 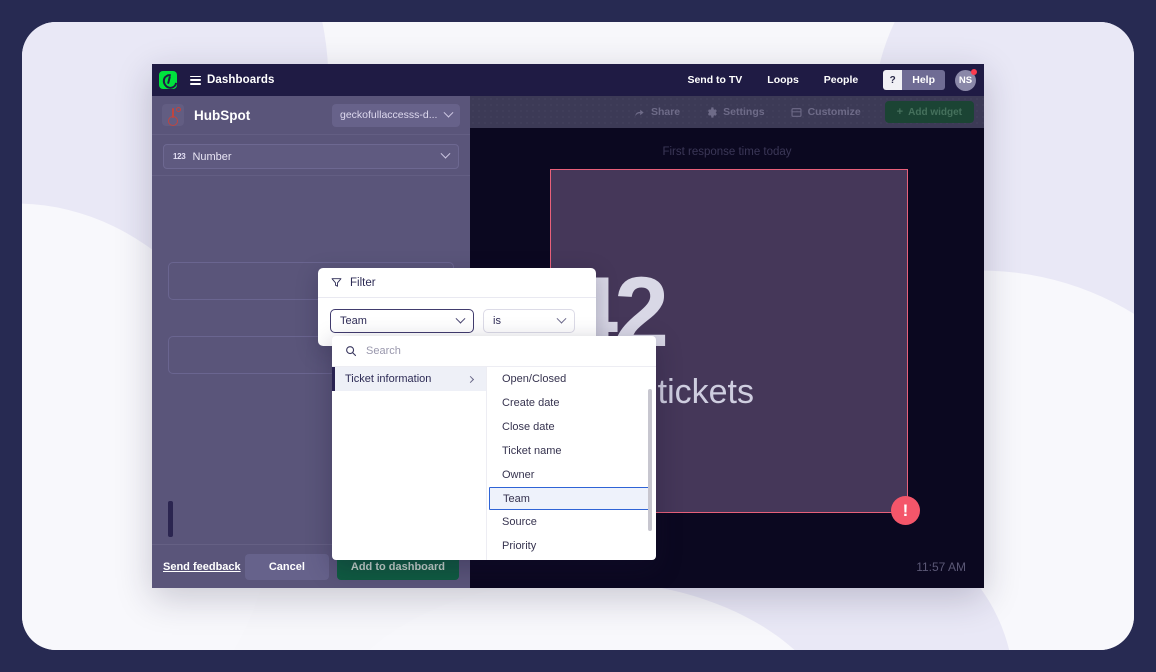 I want to click on number-type-icon: 123, so click(x=179, y=156).